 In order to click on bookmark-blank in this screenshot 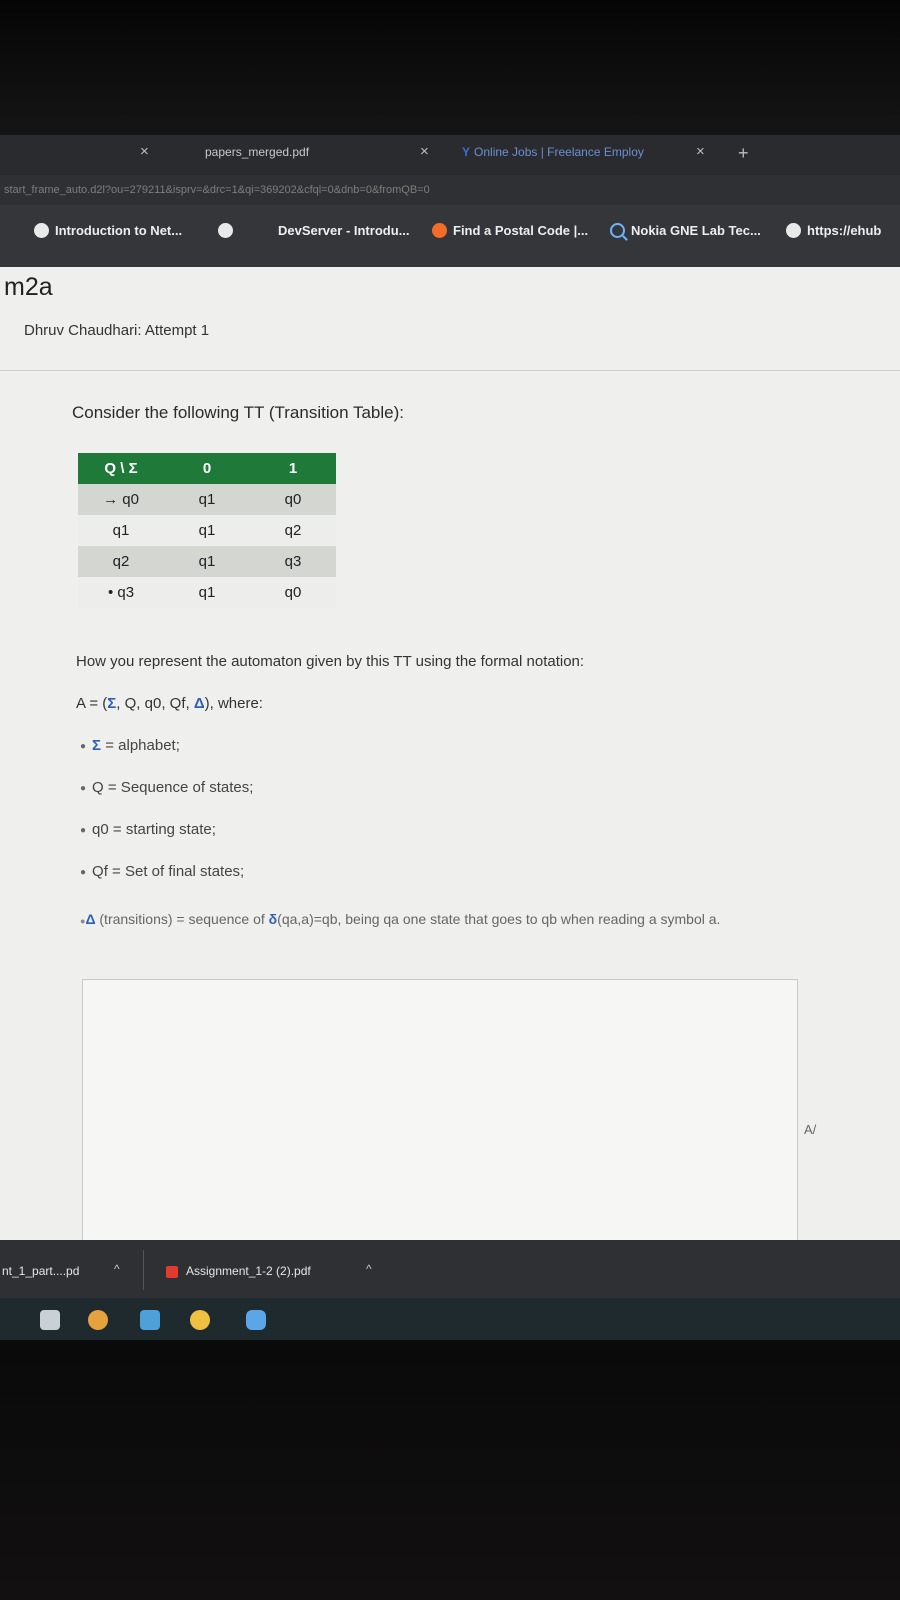, I will do `click(225, 230)`.